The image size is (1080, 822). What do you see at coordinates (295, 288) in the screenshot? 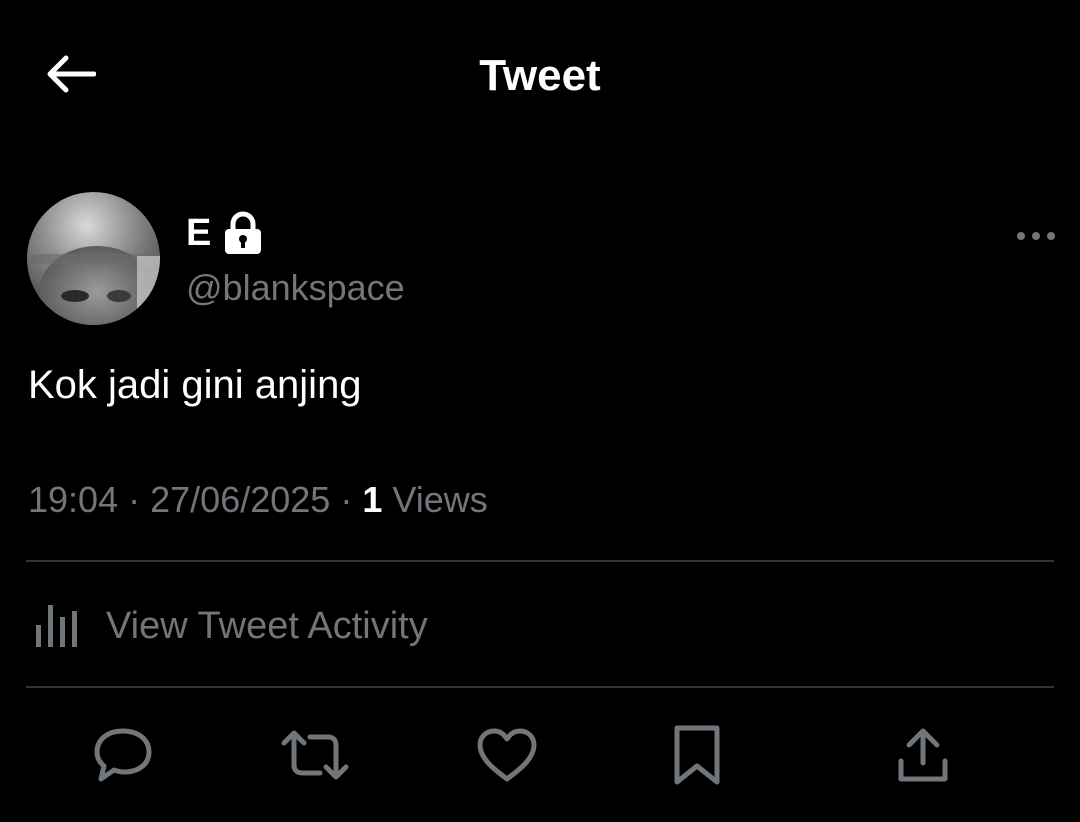
I see `author-handle: @blankspace` at bounding box center [295, 288].